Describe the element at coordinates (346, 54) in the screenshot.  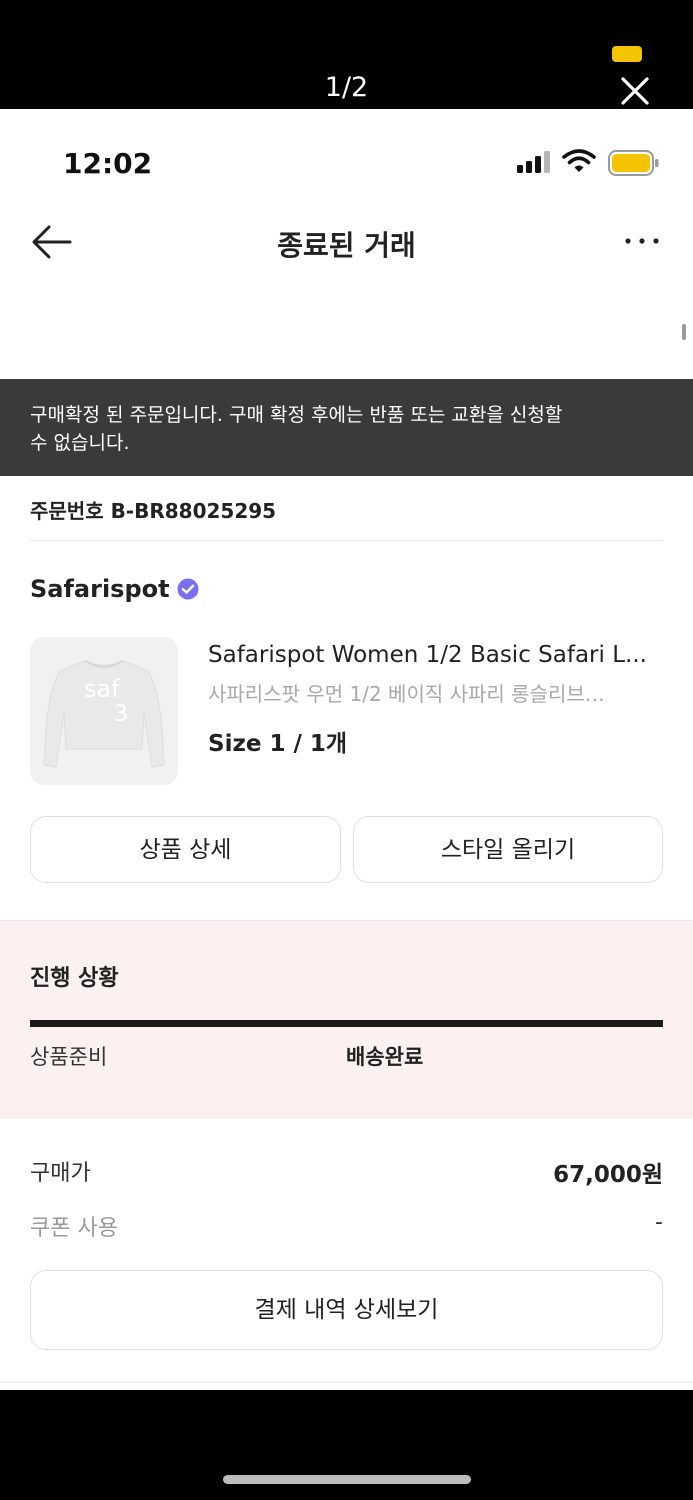
I see `photo-viewer-header: 1/2` at that location.